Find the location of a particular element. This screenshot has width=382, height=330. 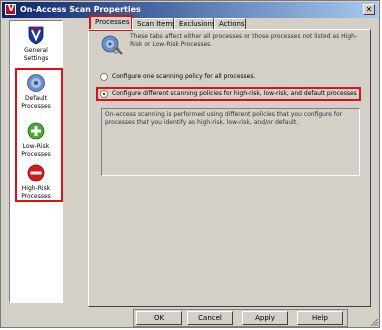

sidebar-item-general-settings: General Settings is located at coordinates (36, 44).